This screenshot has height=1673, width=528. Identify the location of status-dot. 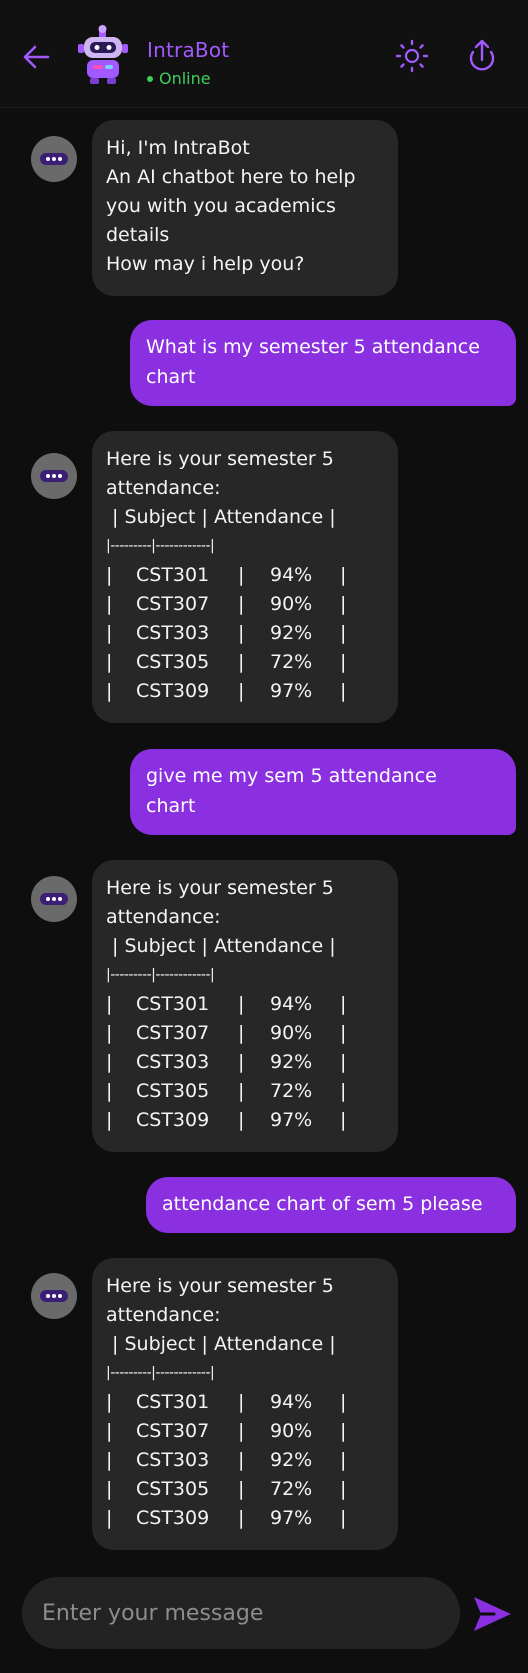
(150, 78).